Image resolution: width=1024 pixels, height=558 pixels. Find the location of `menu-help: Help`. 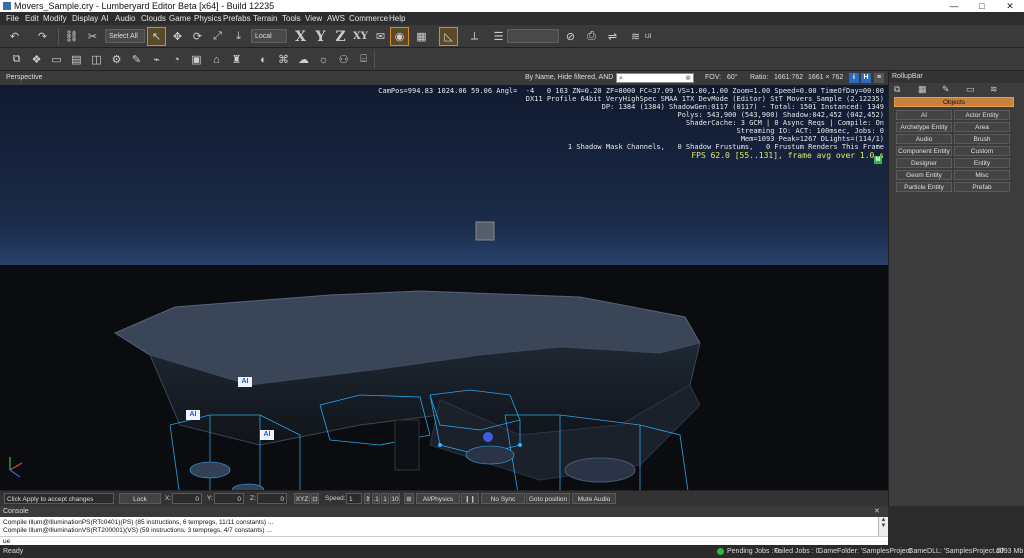

menu-help: Help is located at coordinates (397, 18).